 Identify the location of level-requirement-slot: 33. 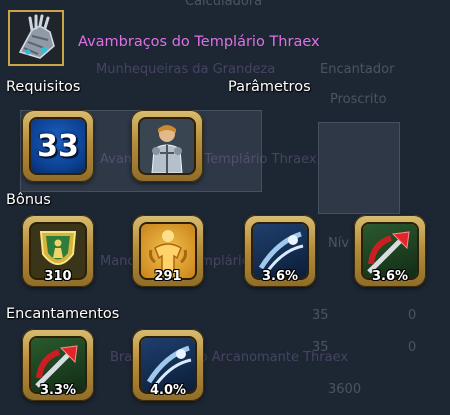
(58, 146).